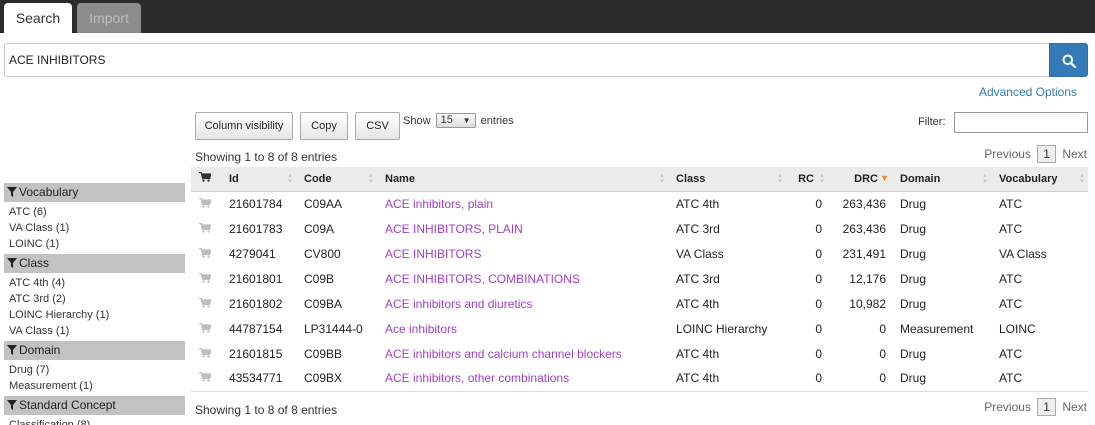 Image resolution: width=1095 pixels, height=425 pixels. What do you see at coordinates (67, 405) in the screenshot?
I see `facet-title: Standard Concept` at bounding box center [67, 405].